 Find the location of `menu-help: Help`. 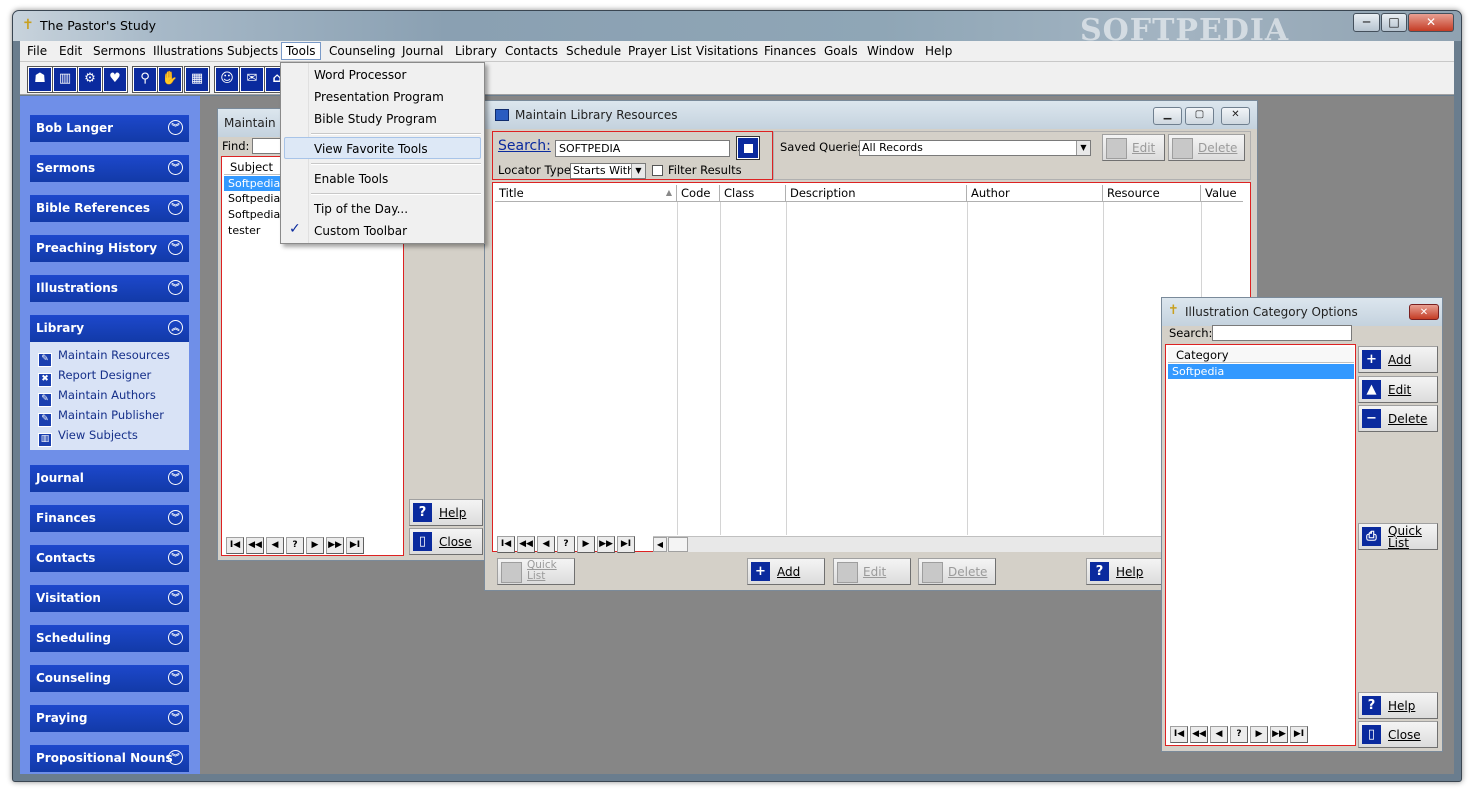

menu-help: Help is located at coordinates (938, 51).